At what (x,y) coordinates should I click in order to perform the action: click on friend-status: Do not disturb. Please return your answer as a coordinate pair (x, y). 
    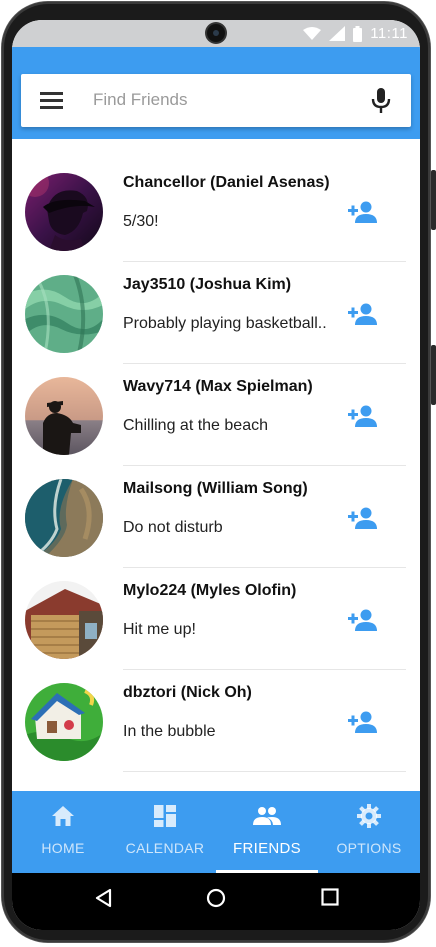
    Looking at the image, I should click on (173, 527).